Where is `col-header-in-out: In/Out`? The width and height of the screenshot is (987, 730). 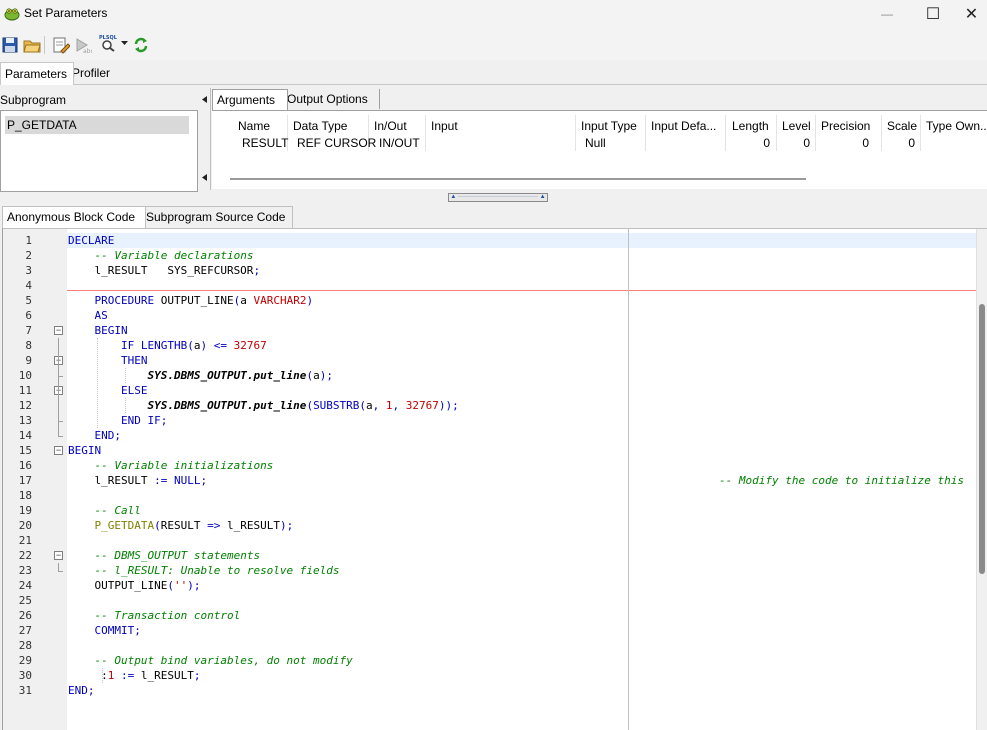 col-header-in-out: In/Out is located at coordinates (390, 126).